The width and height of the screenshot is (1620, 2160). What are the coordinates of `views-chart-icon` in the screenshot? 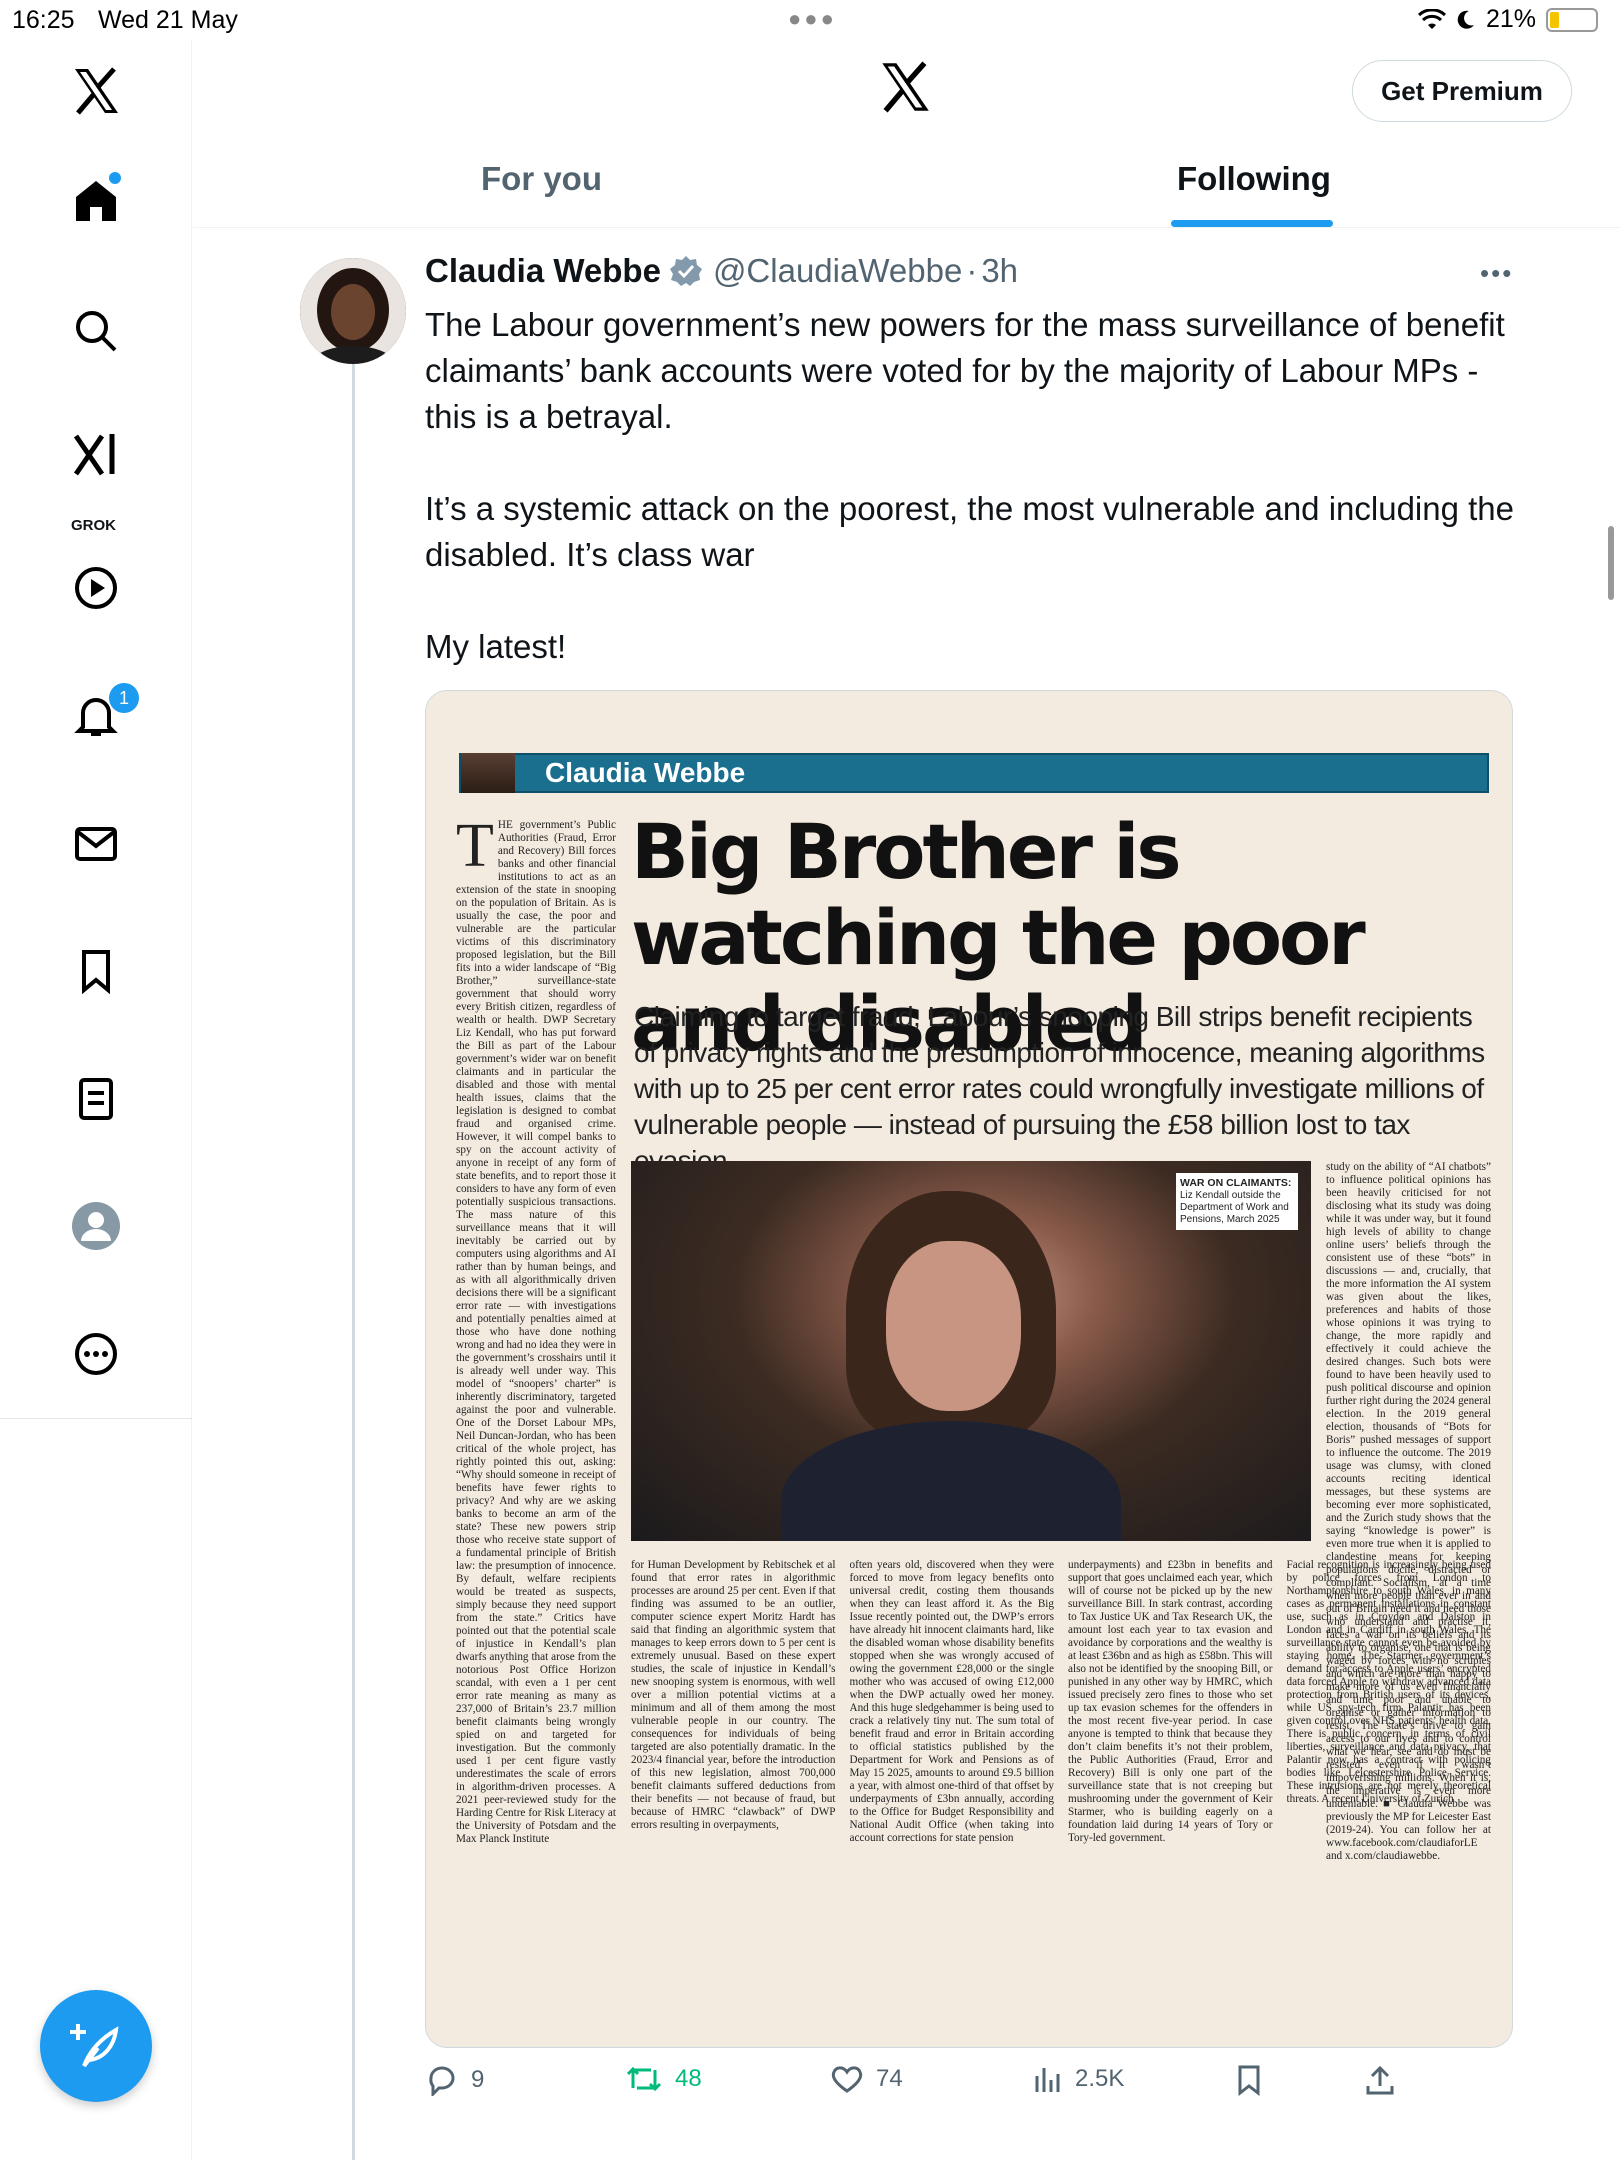 It's located at (1047, 2080).